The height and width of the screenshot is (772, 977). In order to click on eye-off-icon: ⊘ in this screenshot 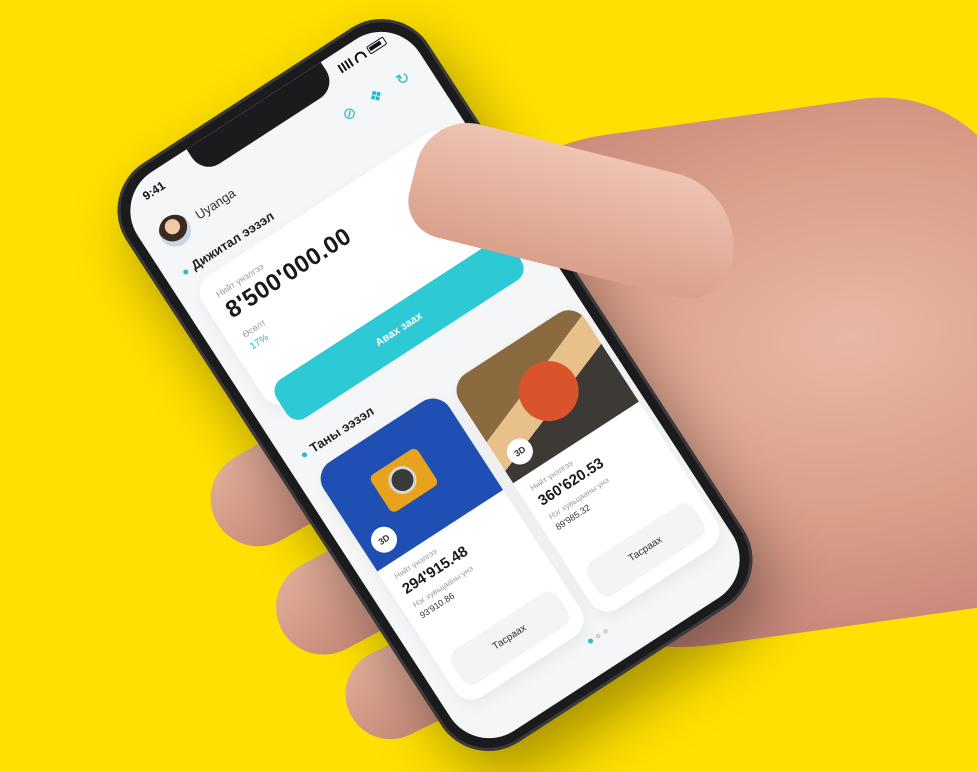, I will do `click(350, 115)`.